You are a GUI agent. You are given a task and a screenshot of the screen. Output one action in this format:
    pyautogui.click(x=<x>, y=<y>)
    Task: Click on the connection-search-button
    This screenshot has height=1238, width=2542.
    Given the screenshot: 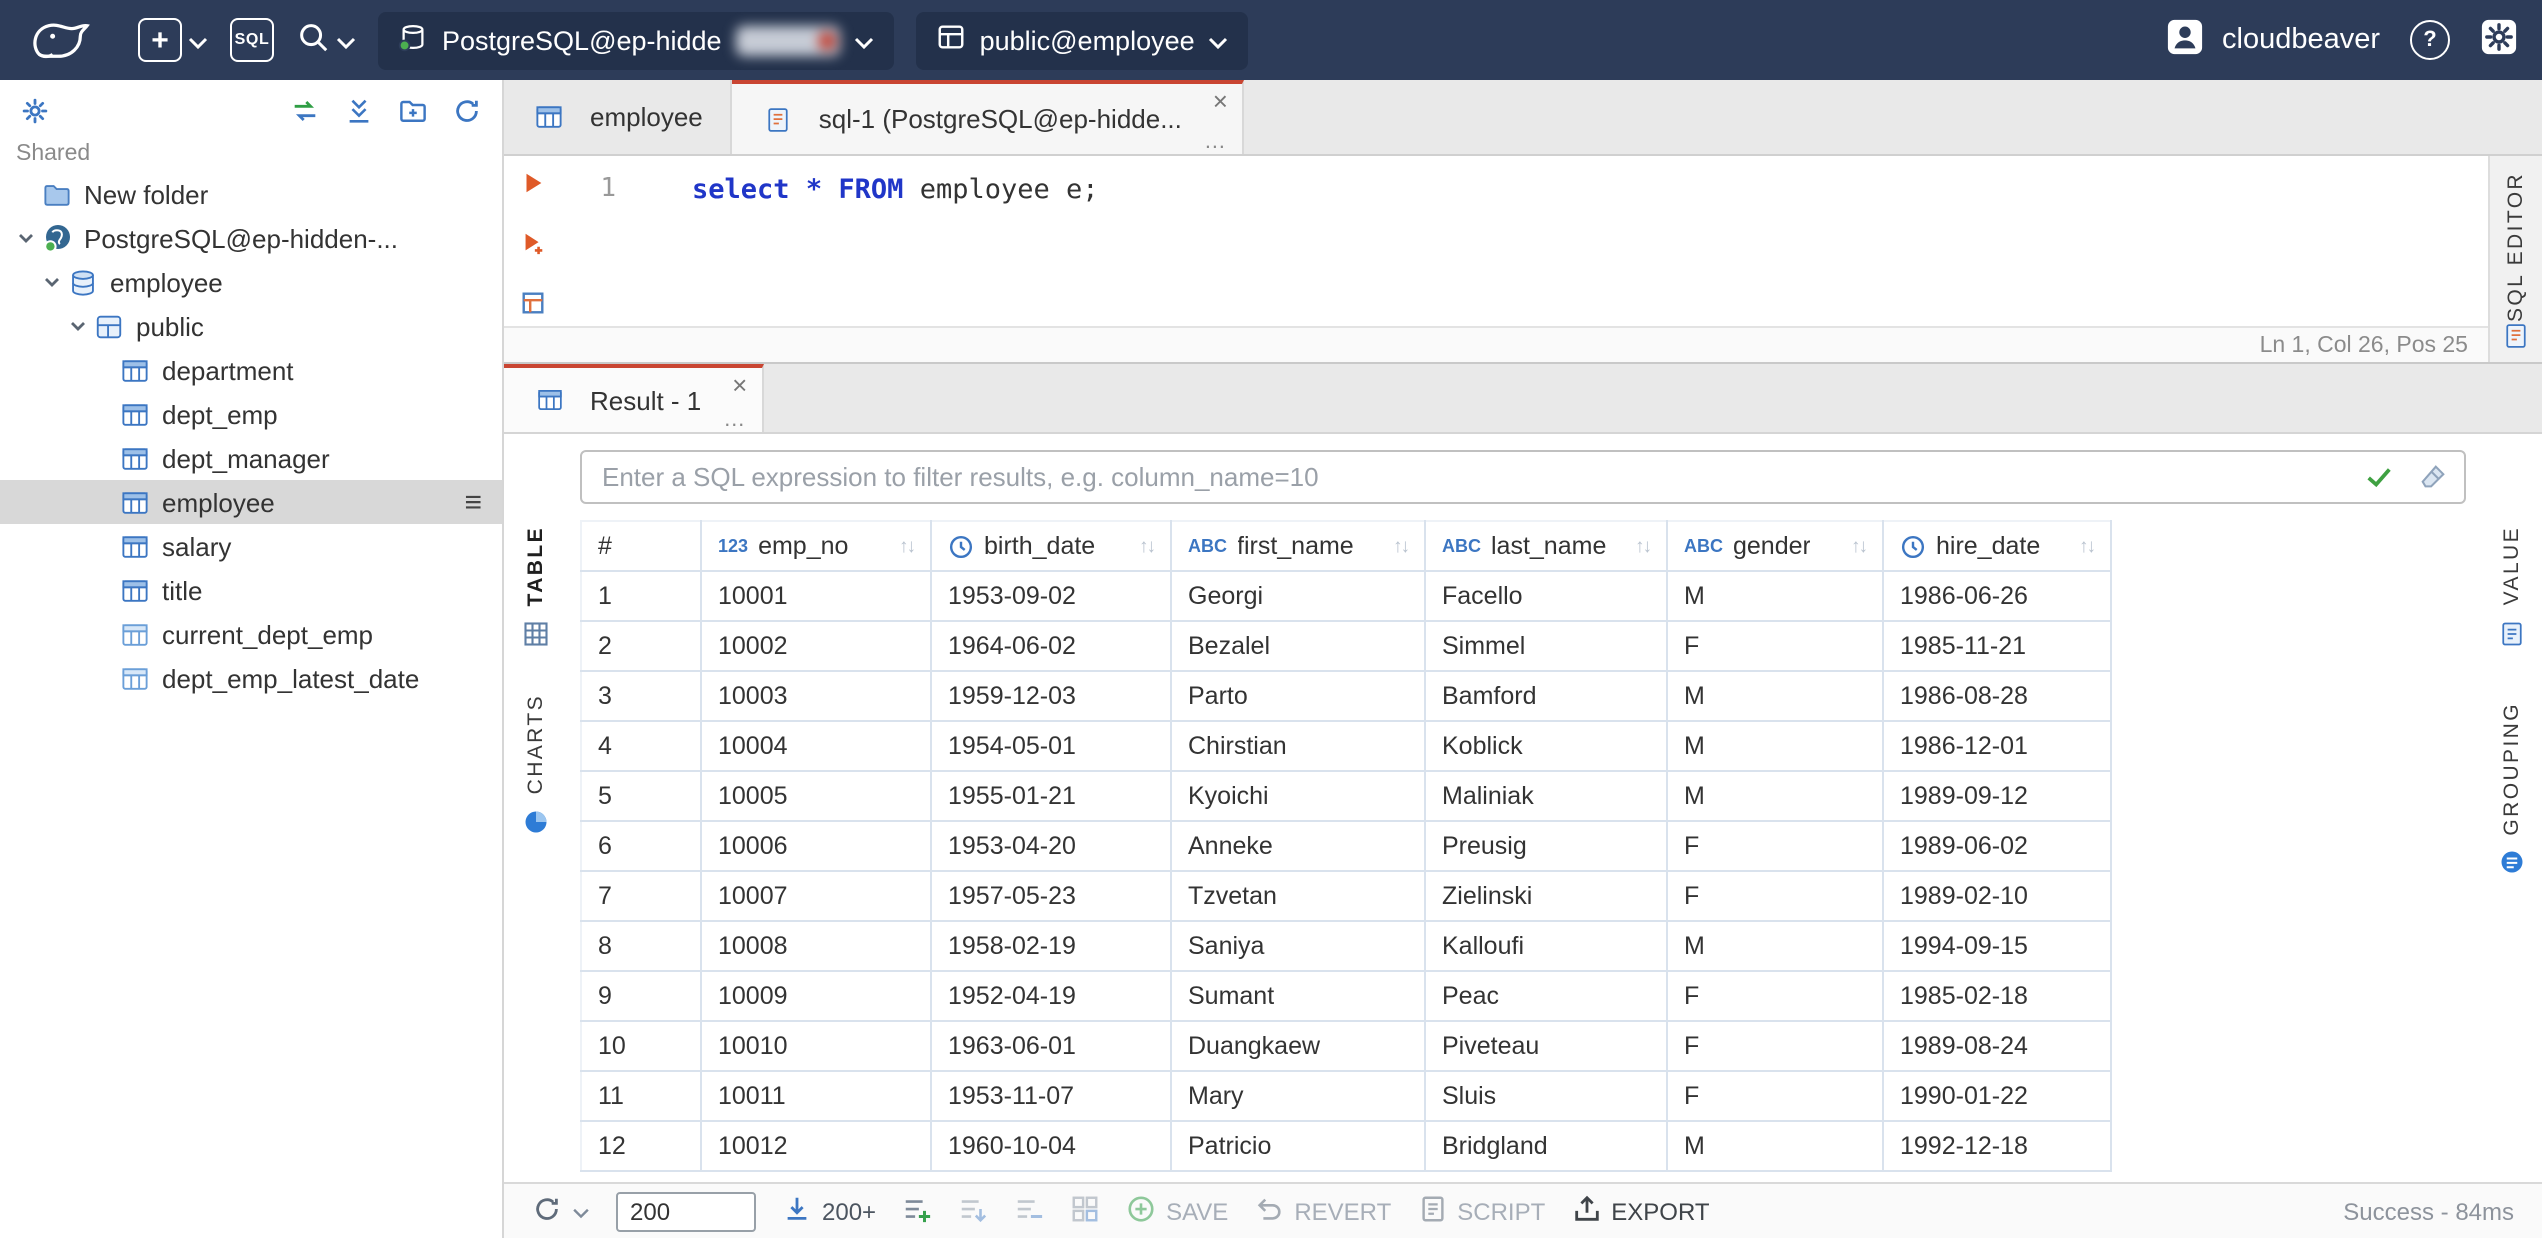 What is the action you would take?
    pyautogui.click(x=326, y=40)
    